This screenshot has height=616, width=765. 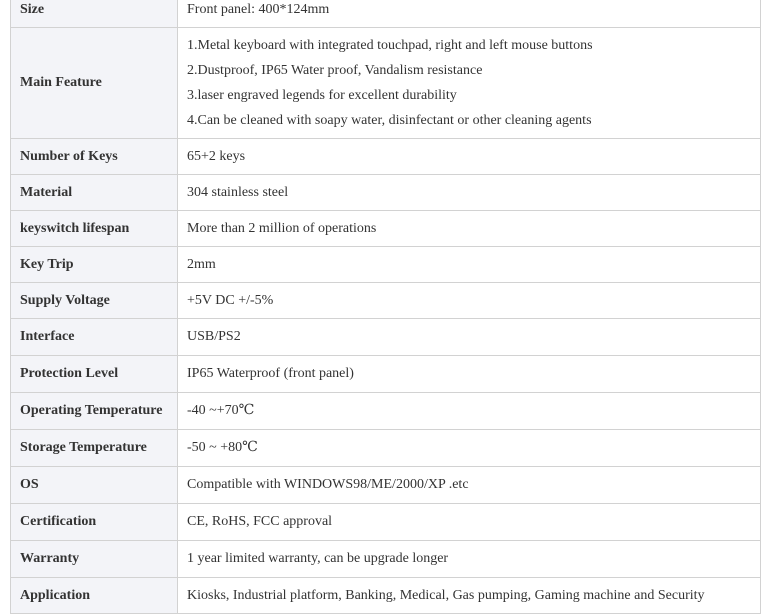 I want to click on spec-label-text: Key Trip, so click(x=47, y=264).